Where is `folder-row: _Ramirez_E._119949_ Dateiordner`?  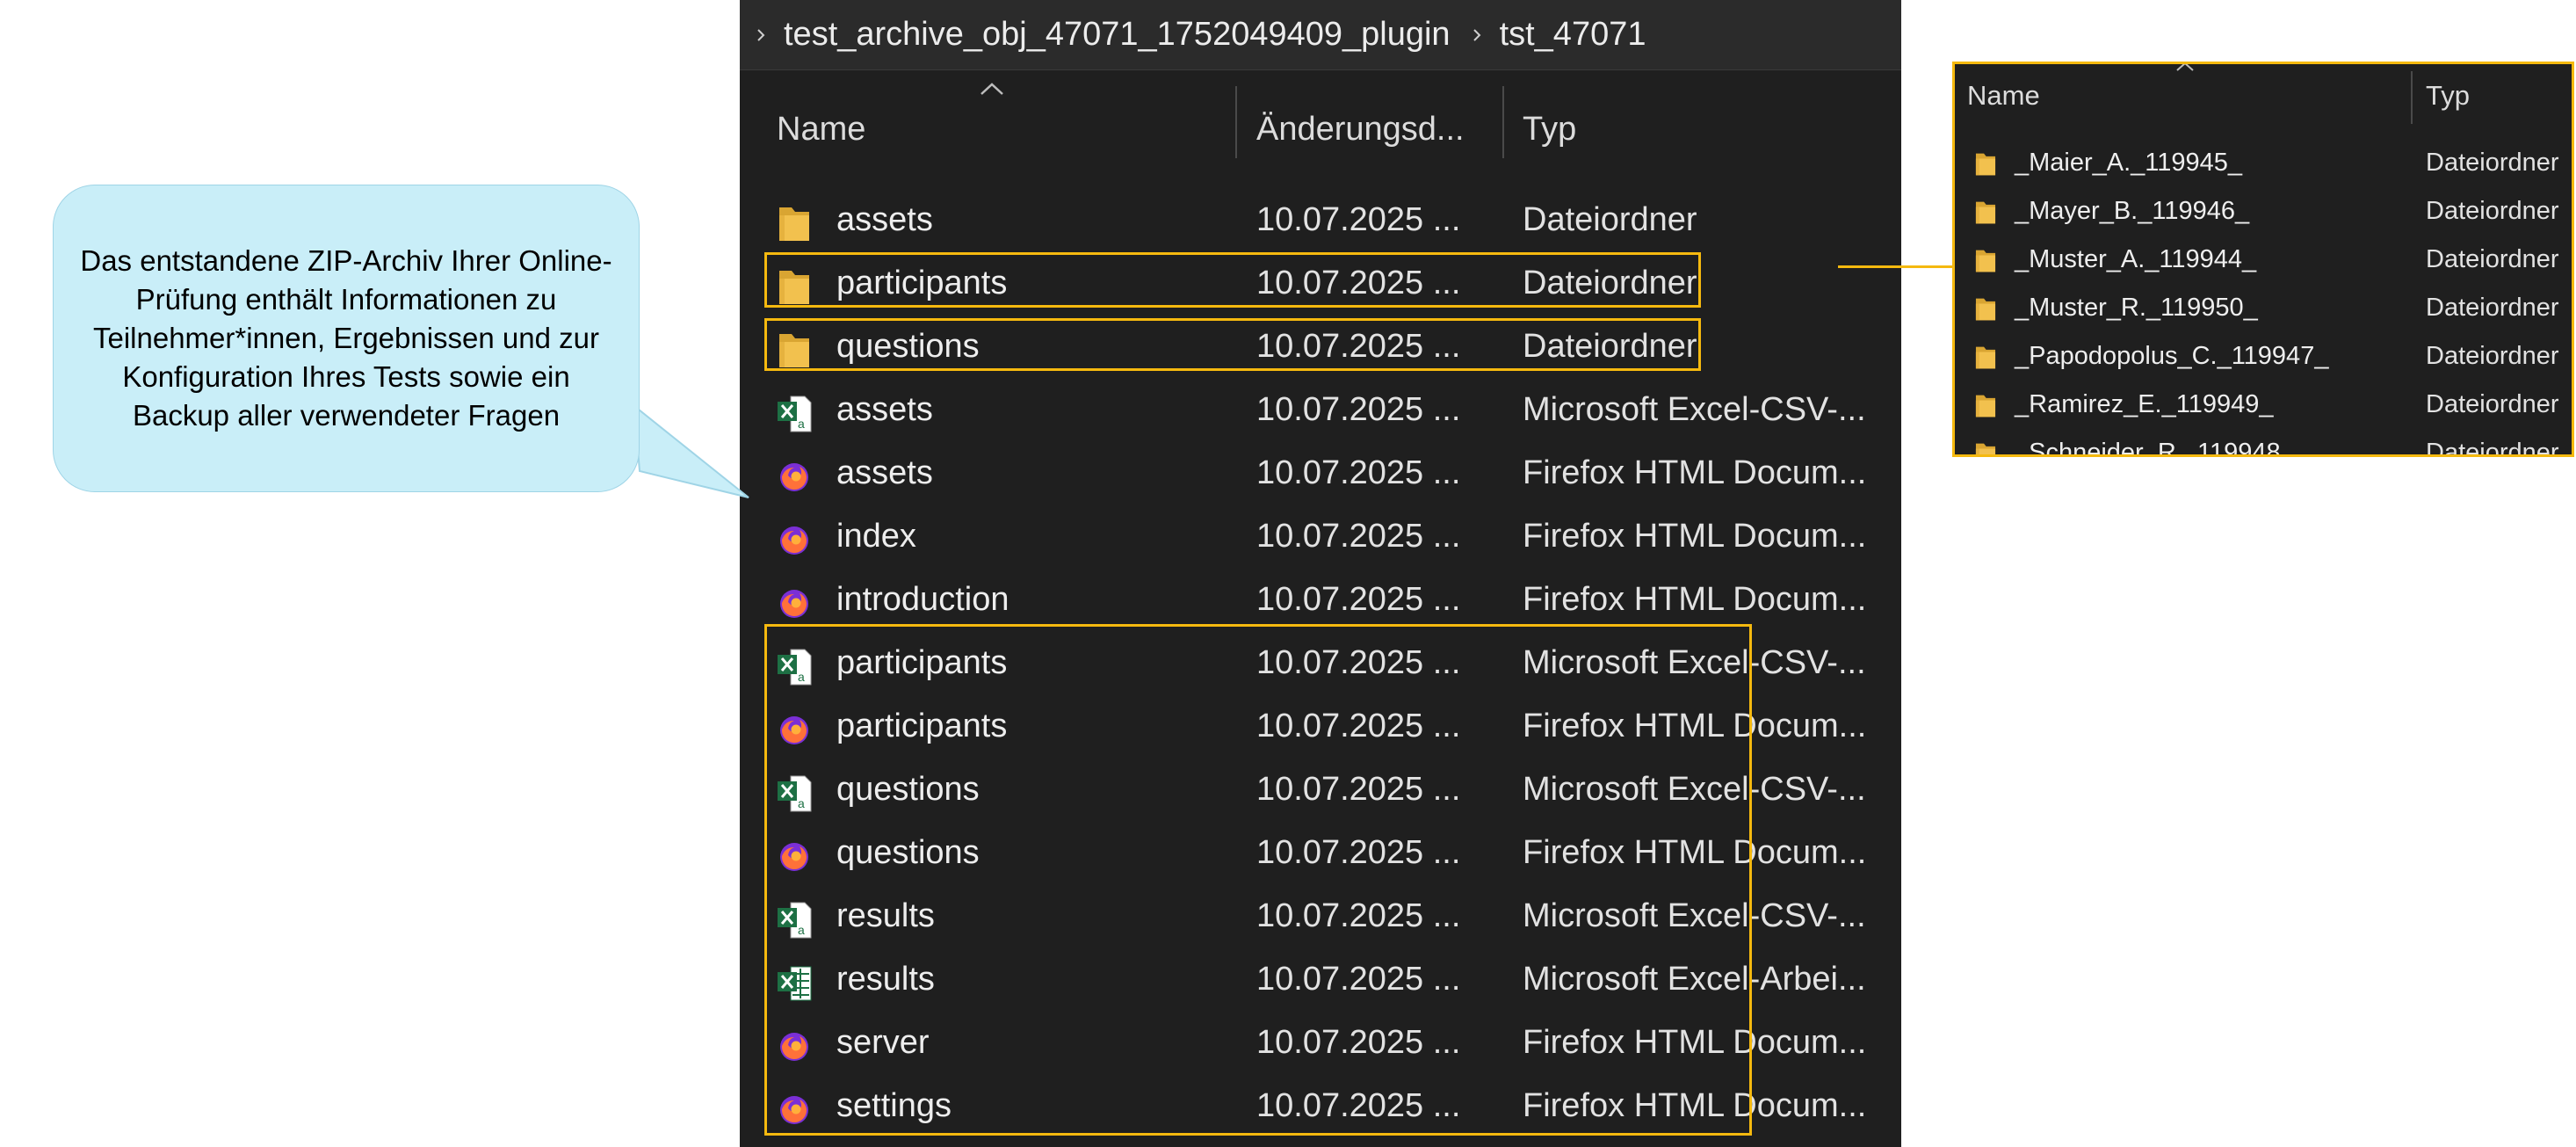 folder-row: _Ramirez_E._119949_ Dateiordner is located at coordinates (2263, 405).